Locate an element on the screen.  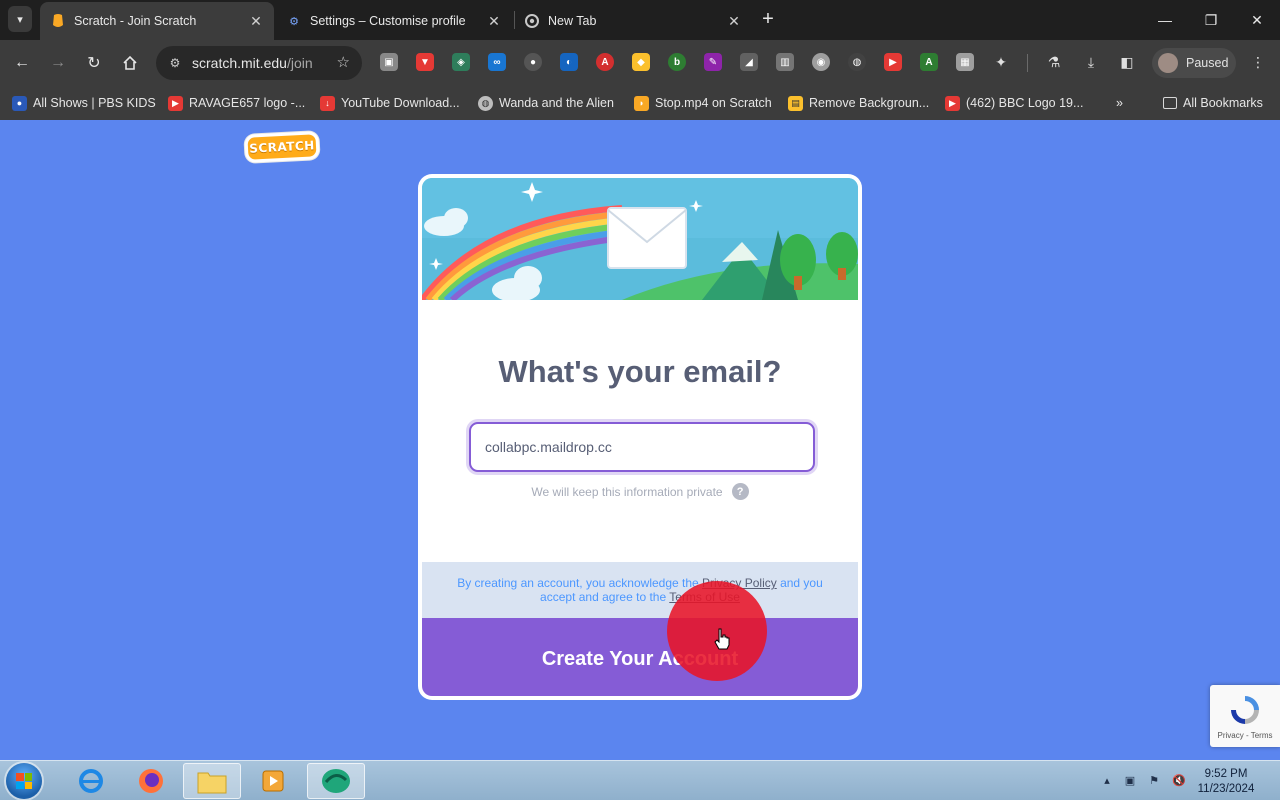
extension-icon: ▦ is located at coordinates (965, 62).